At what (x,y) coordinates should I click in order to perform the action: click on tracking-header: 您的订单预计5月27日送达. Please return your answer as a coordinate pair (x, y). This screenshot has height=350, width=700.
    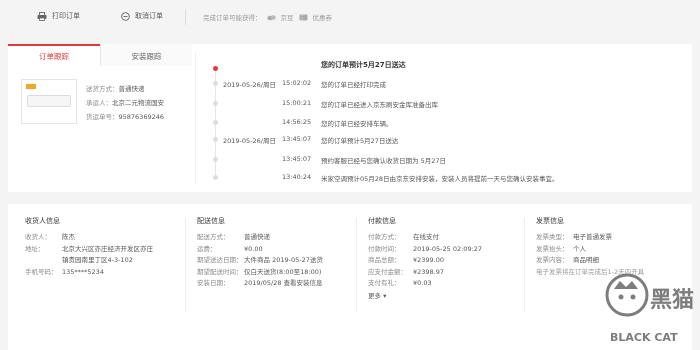
    Looking at the image, I should click on (363, 65).